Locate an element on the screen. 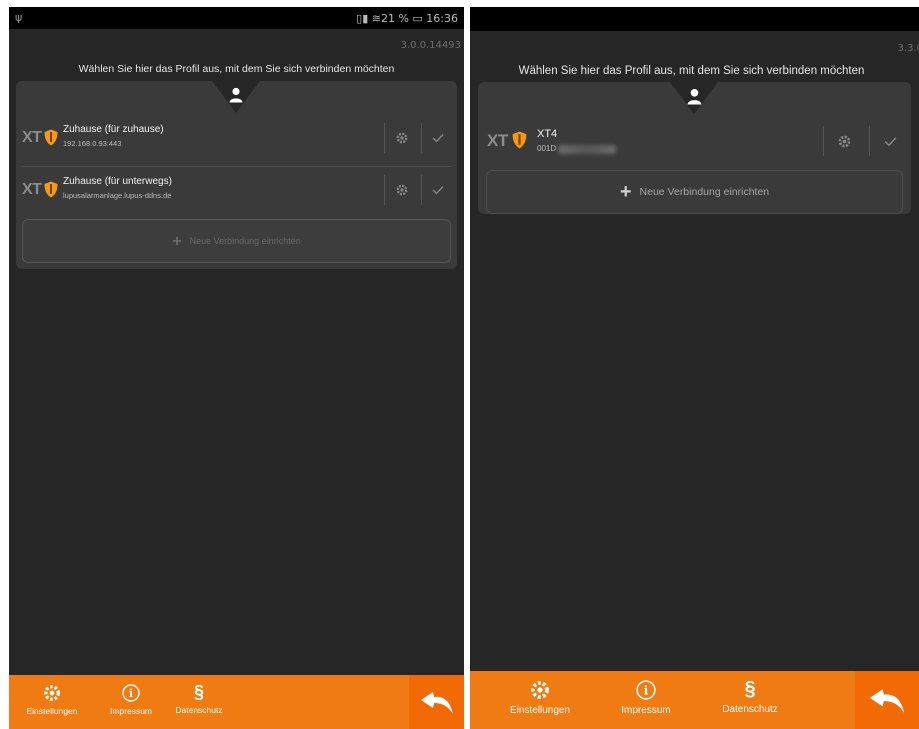 The height and width of the screenshot is (729, 919). connection-title: Zuhause (für unterwegs) is located at coordinates (117, 181).